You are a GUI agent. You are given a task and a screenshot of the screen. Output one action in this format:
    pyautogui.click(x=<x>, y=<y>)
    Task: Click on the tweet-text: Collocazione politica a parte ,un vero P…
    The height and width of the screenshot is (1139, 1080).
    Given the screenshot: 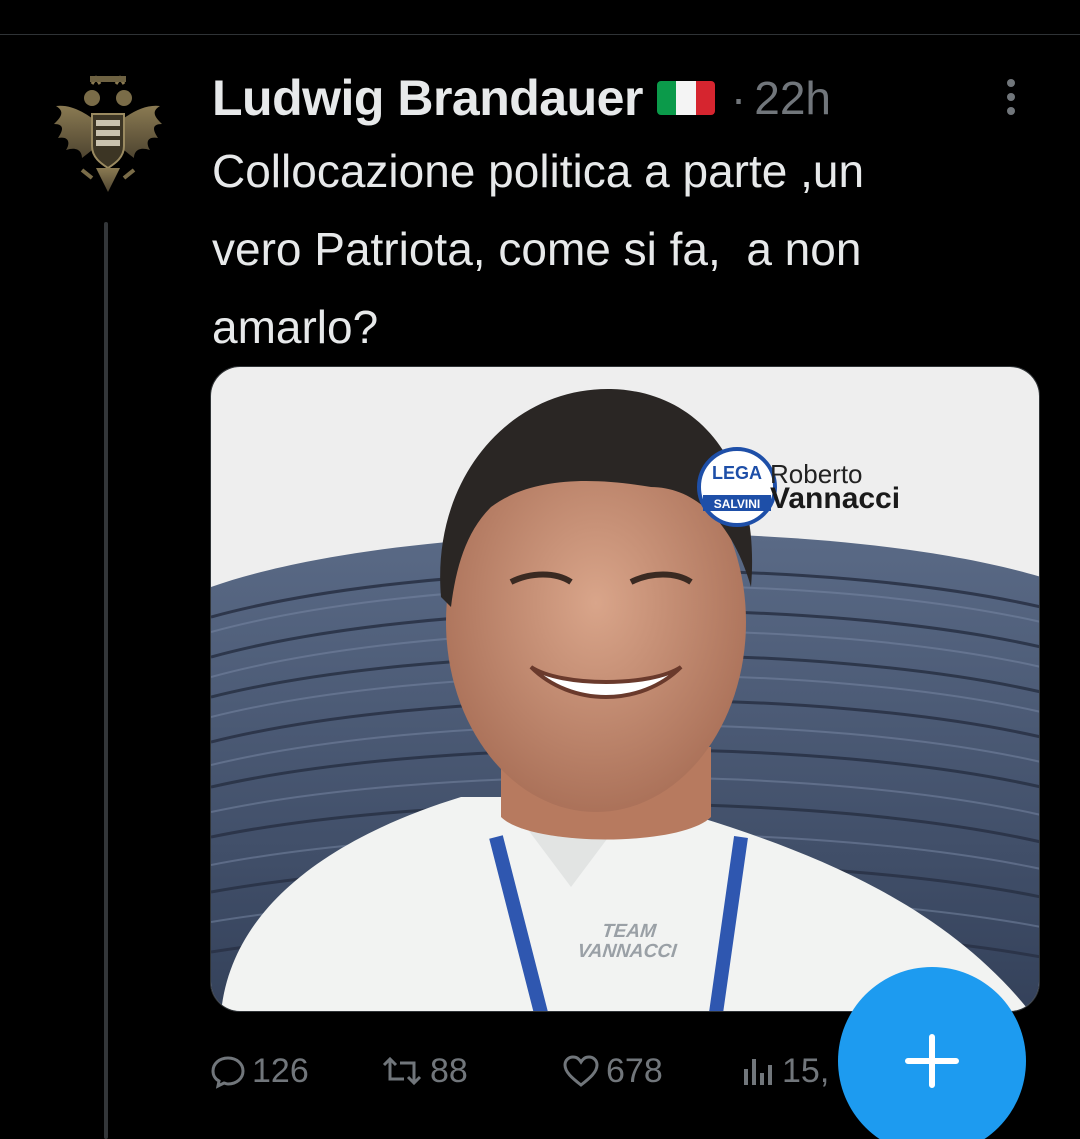 What is the action you would take?
    pyautogui.click(x=538, y=249)
    